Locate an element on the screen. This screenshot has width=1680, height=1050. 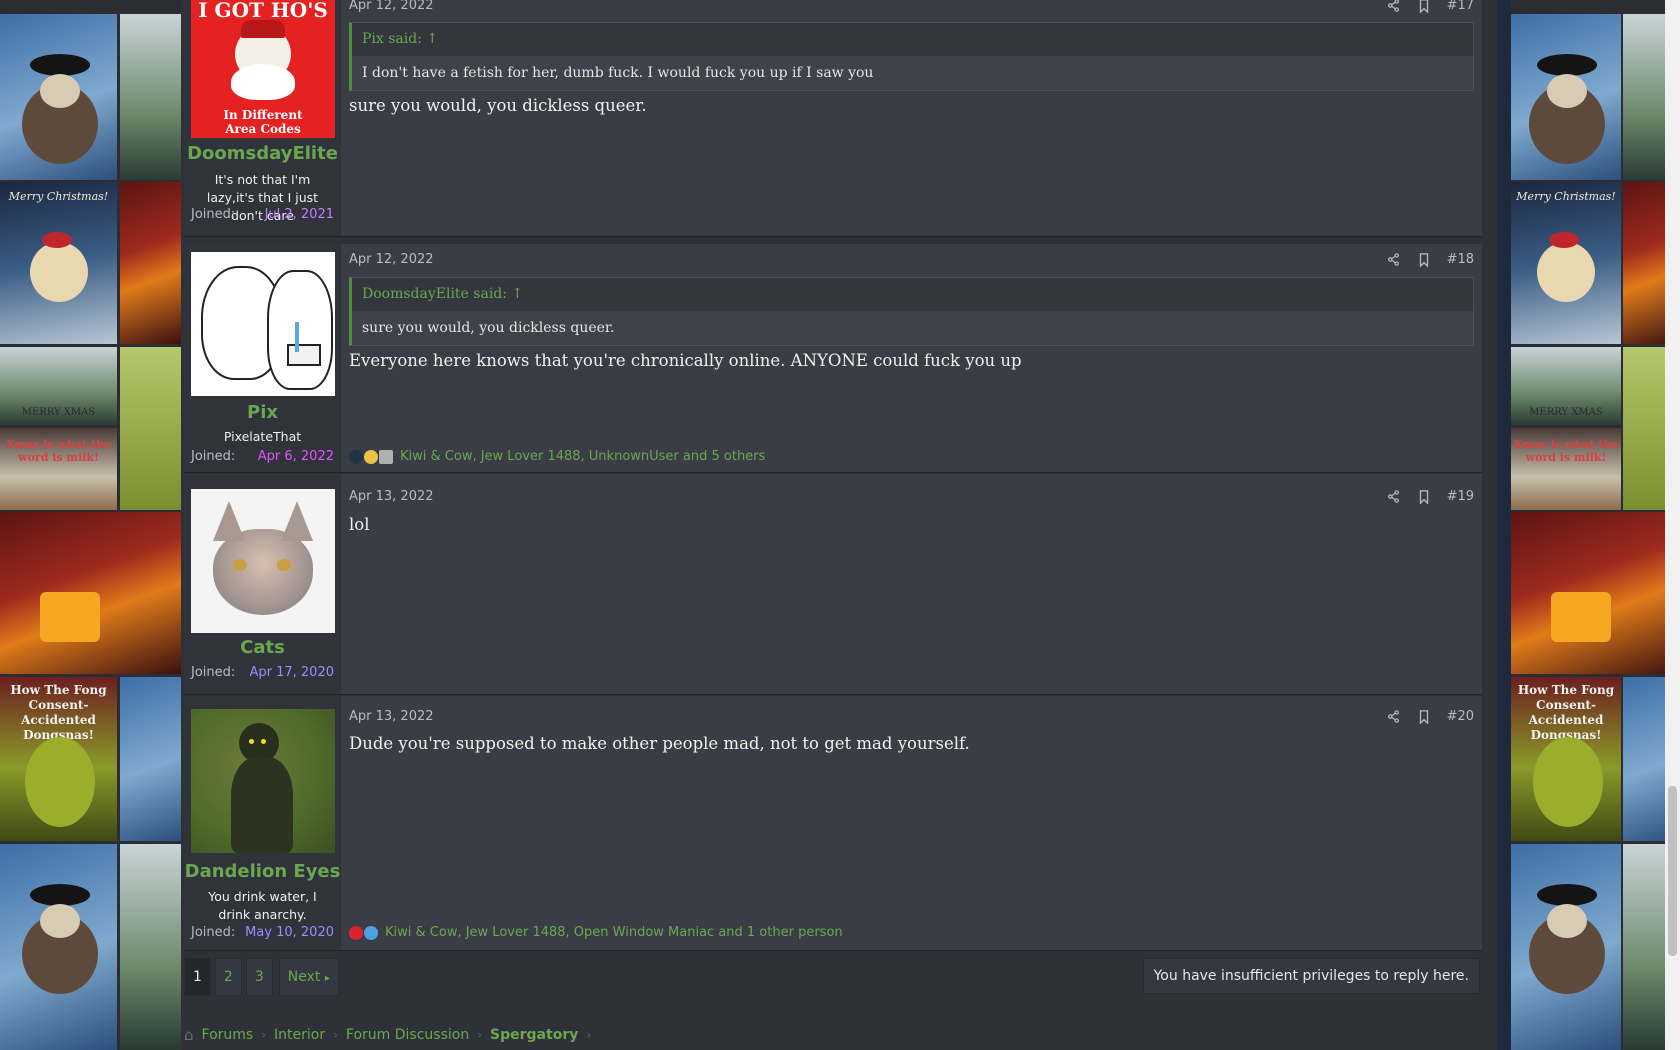
avatar-text: I GOT HO'S is located at coordinates (263, 11).